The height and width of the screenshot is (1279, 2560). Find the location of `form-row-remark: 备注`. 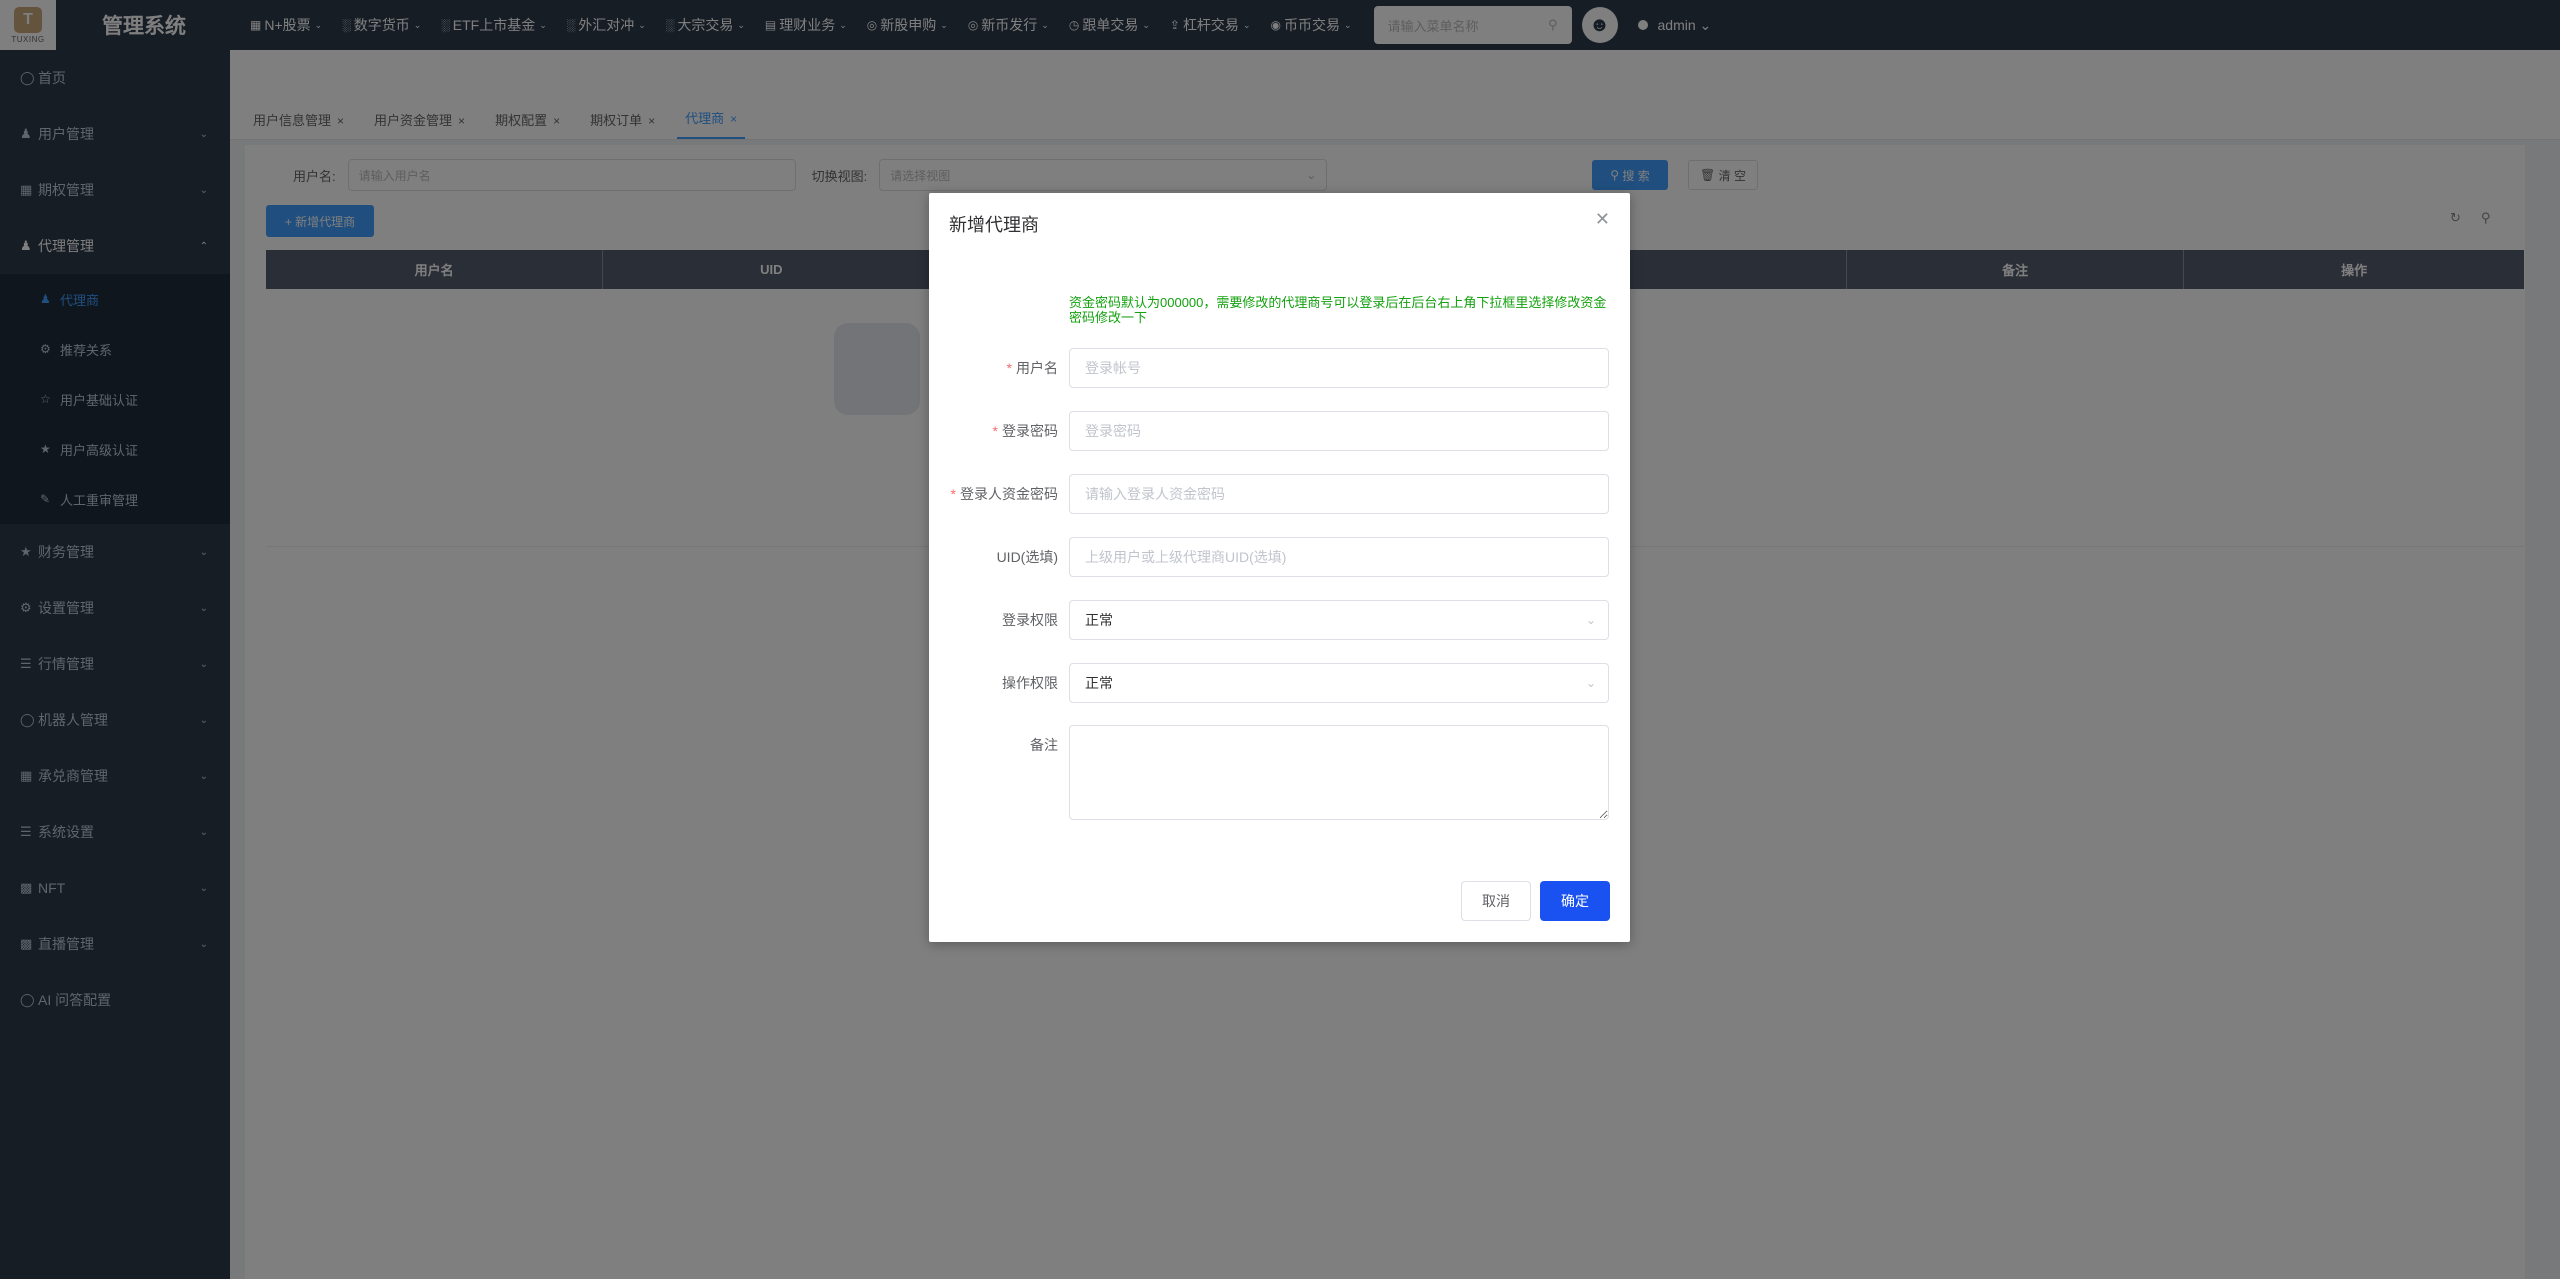

form-row-remark: 备注 is located at coordinates (1279, 772).